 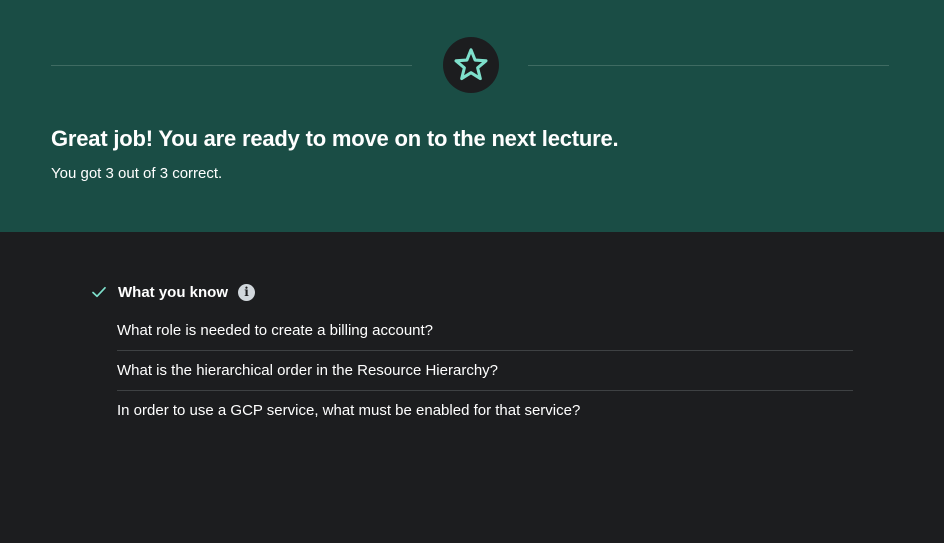 What do you see at coordinates (173, 292) in the screenshot?
I see `what-you-know-title: What you know` at bounding box center [173, 292].